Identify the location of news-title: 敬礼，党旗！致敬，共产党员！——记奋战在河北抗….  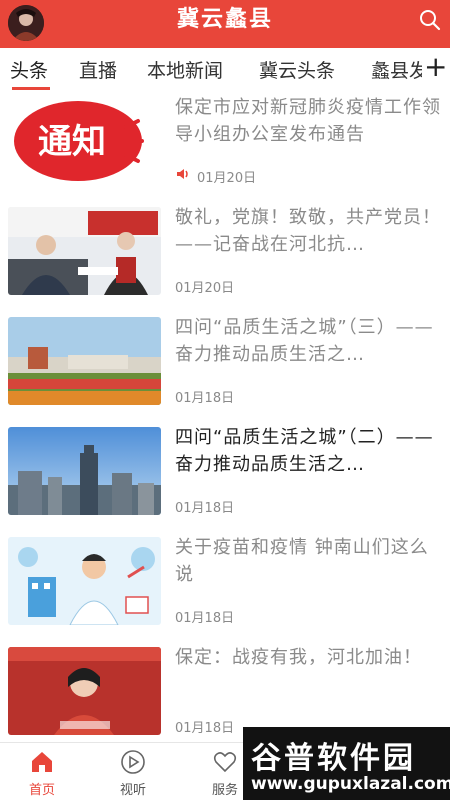
(308, 231).